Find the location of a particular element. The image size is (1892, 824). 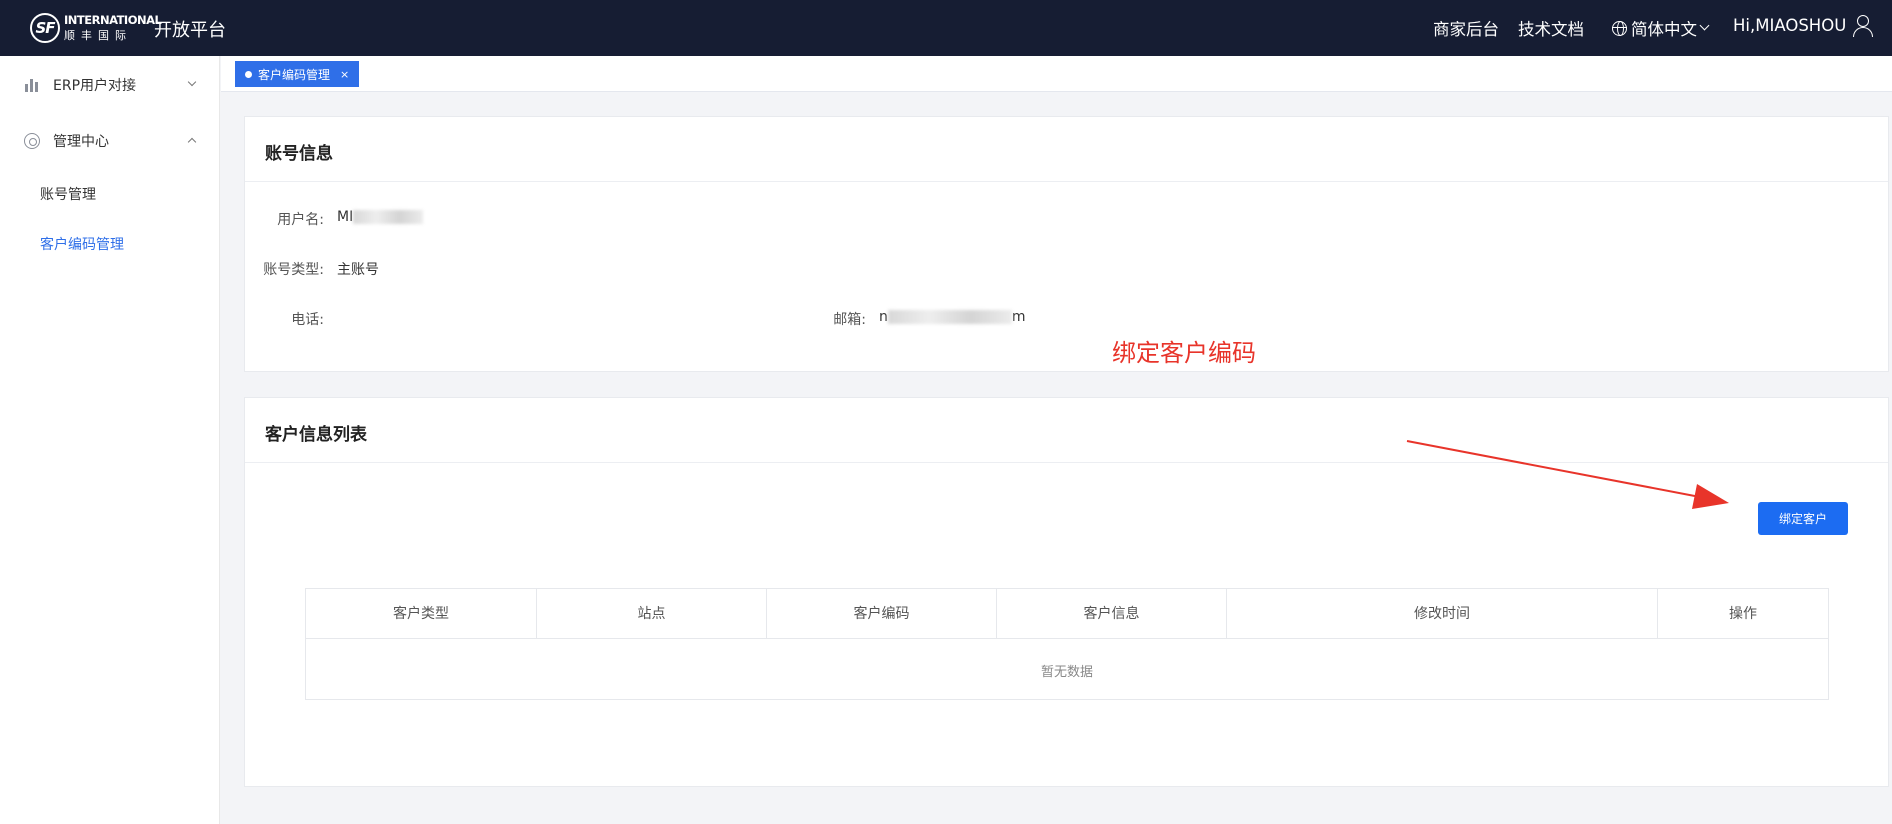

tab-label: 客户编码管理 is located at coordinates (294, 74).